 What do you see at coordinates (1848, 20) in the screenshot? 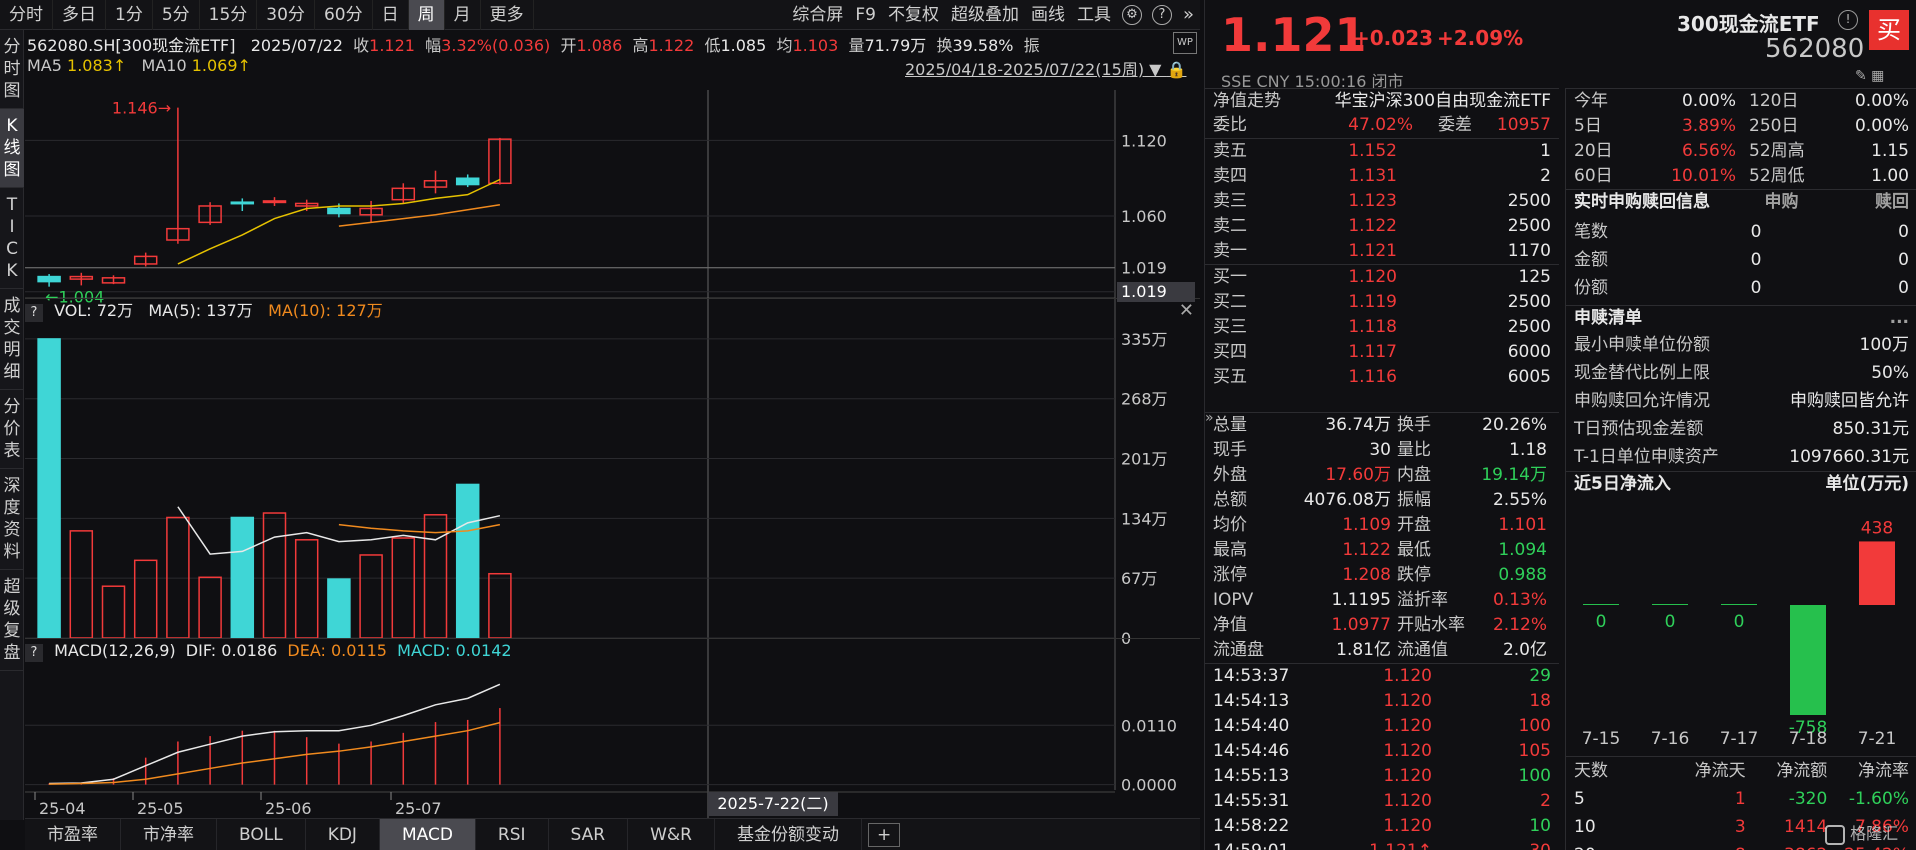
I see `info-icon: !` at bounding box center [1848, 20].